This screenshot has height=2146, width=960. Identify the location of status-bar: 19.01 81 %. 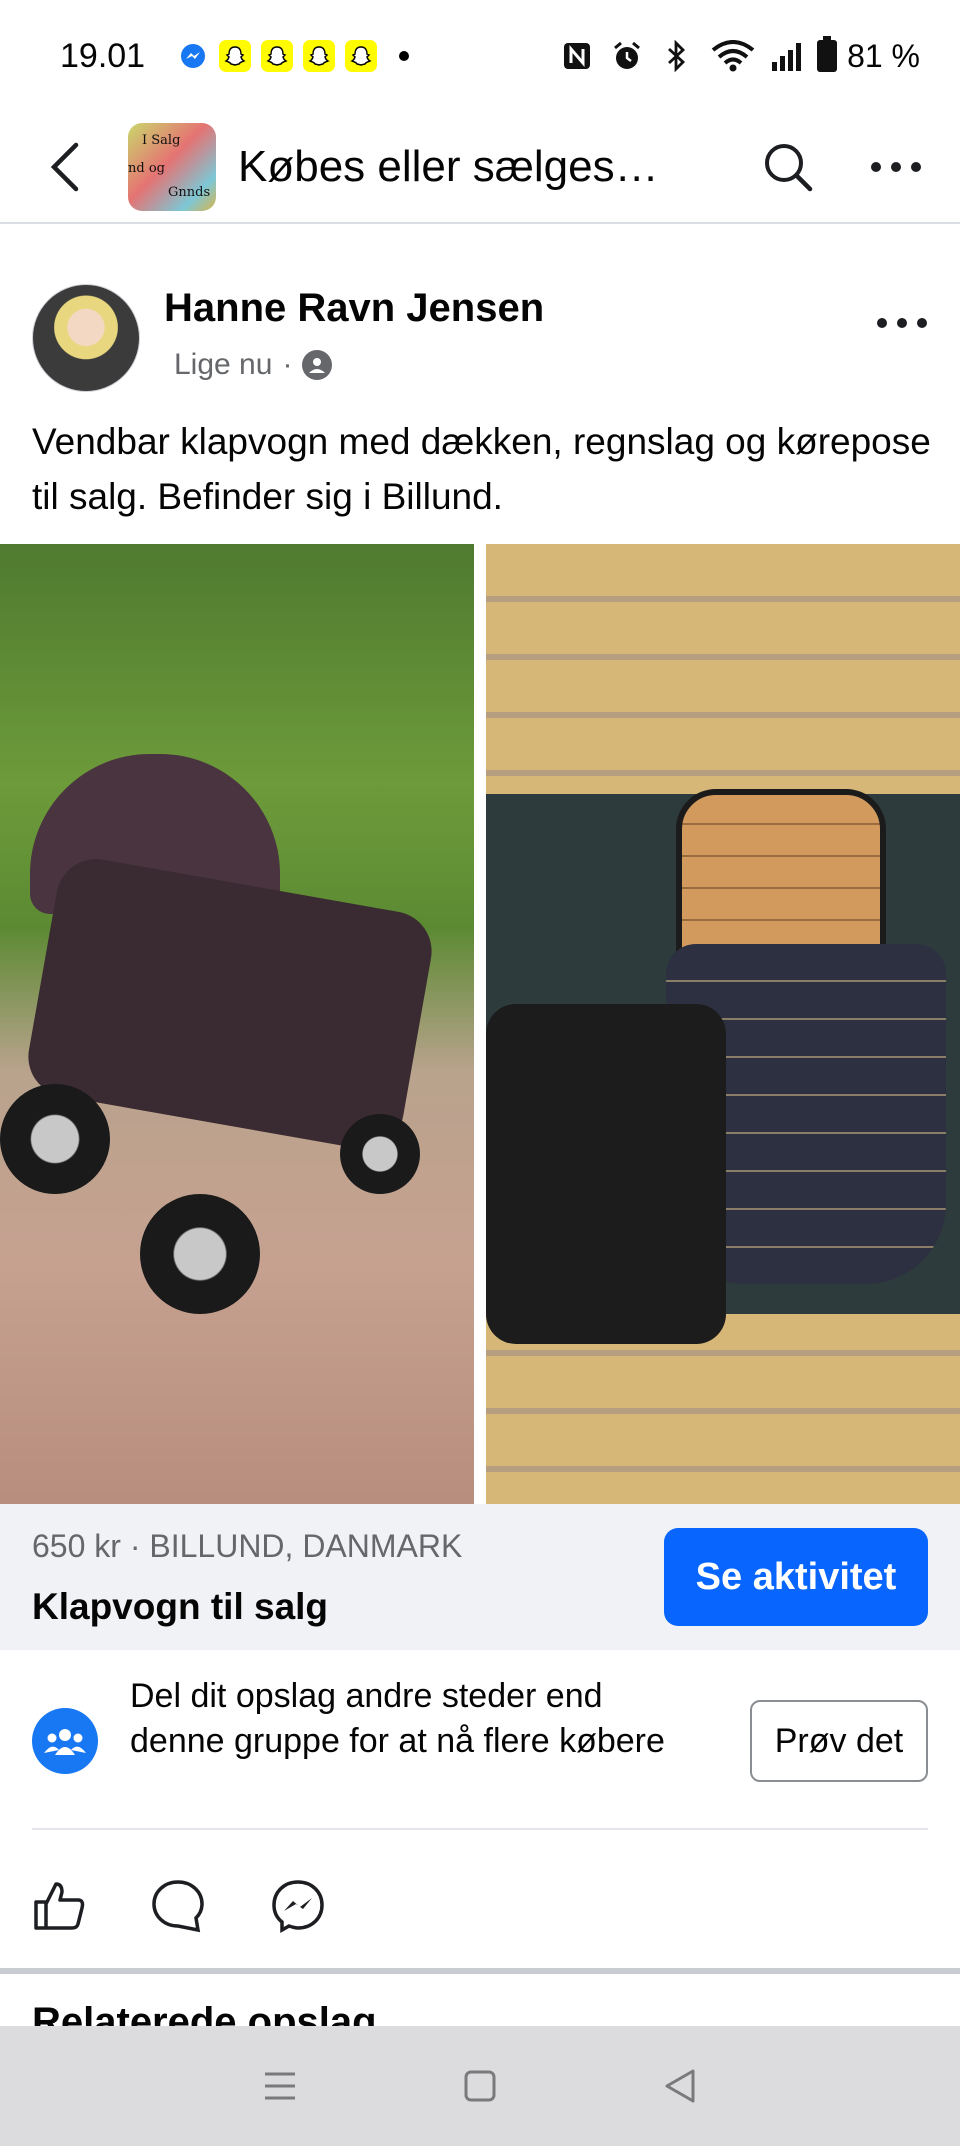
(480, 56).